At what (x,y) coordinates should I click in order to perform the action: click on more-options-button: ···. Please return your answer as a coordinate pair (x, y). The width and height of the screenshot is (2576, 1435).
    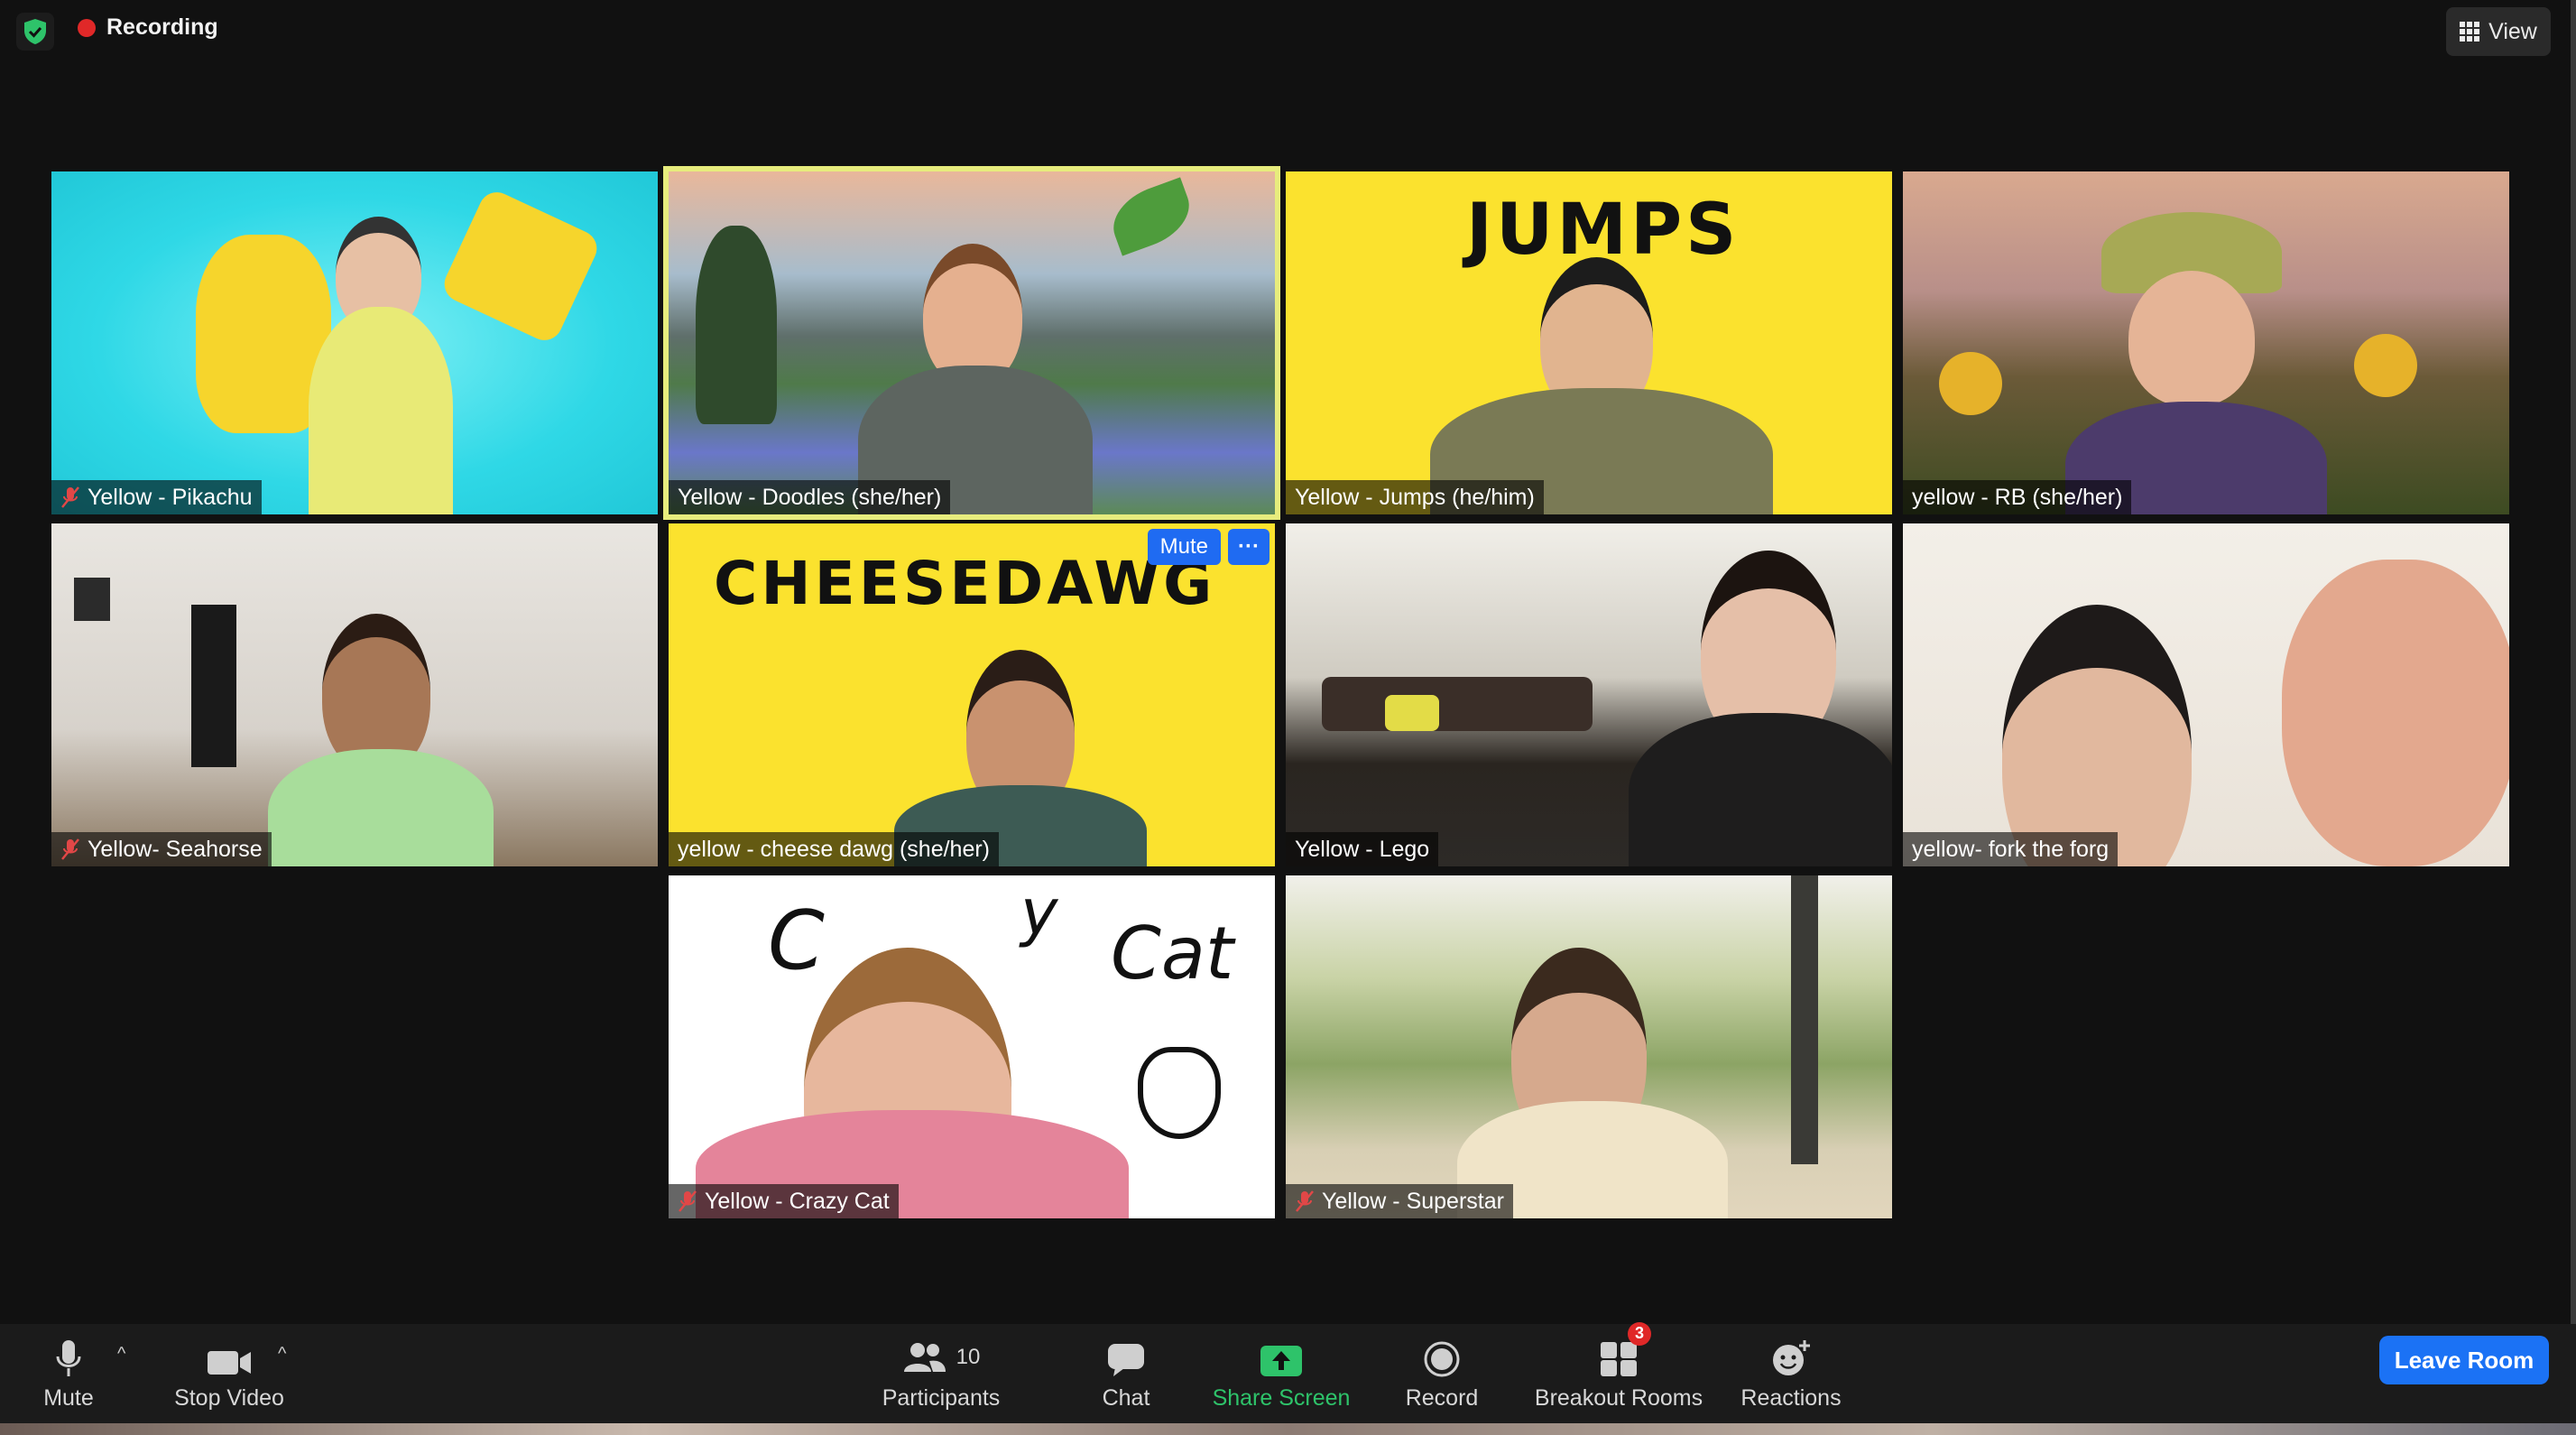
    Looking at the image, I should click on (1249, 547).